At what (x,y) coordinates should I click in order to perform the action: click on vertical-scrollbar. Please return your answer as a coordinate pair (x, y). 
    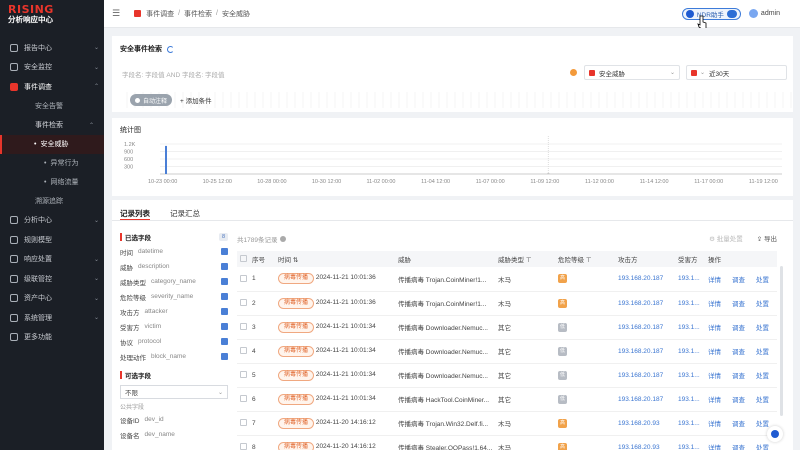
    Looking at the image, I should click on (781, 341).